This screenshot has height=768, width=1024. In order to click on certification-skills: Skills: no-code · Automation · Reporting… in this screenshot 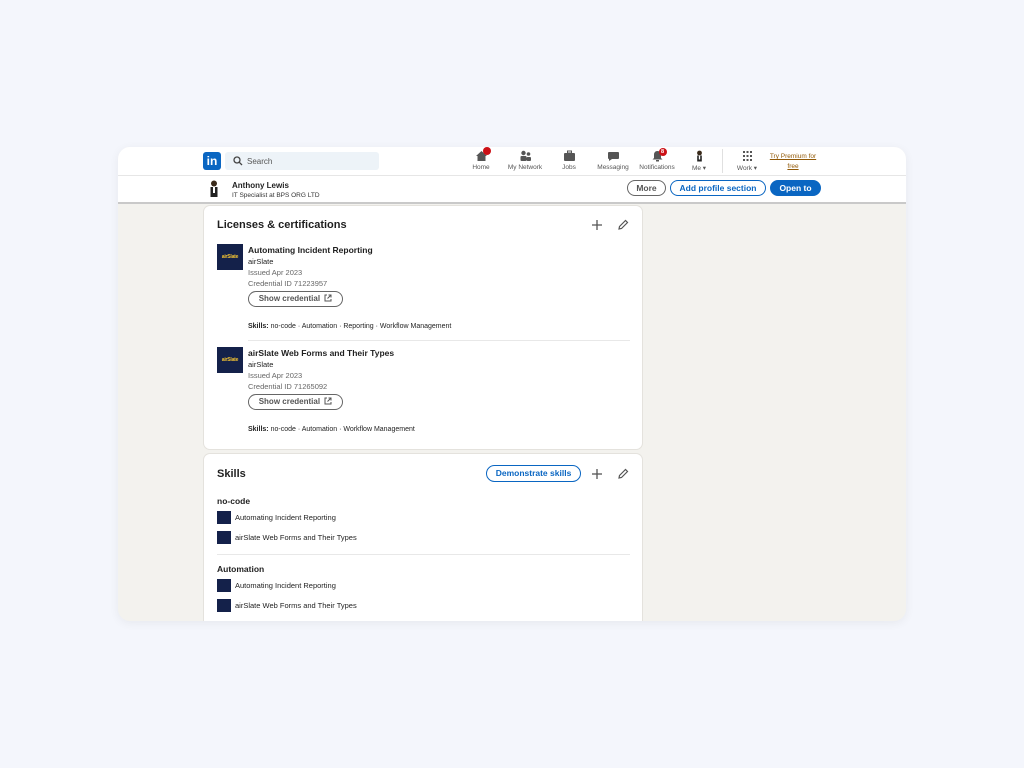, I will do `click(349, 326)`.